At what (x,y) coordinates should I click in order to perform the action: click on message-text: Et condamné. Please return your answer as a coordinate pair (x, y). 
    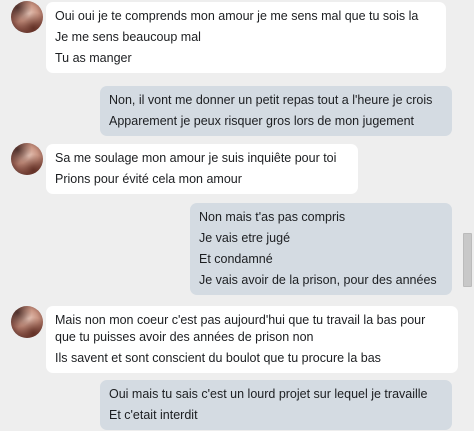
    Looking at the image, I should click on (236, 259).